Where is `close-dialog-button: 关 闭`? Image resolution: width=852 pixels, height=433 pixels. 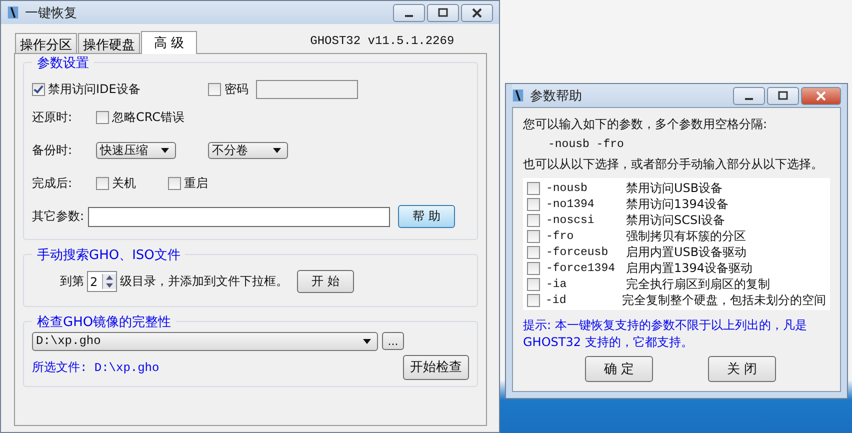
close-dialog-button: 关 闭 is located at coordinates (742, 369).